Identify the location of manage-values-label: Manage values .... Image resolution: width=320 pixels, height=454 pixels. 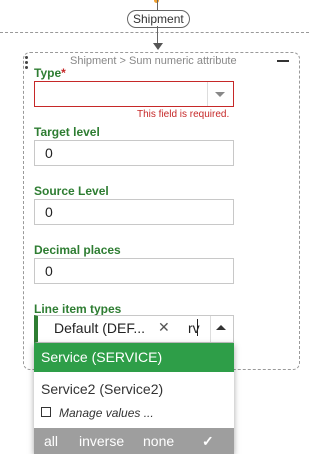
(106, 413).